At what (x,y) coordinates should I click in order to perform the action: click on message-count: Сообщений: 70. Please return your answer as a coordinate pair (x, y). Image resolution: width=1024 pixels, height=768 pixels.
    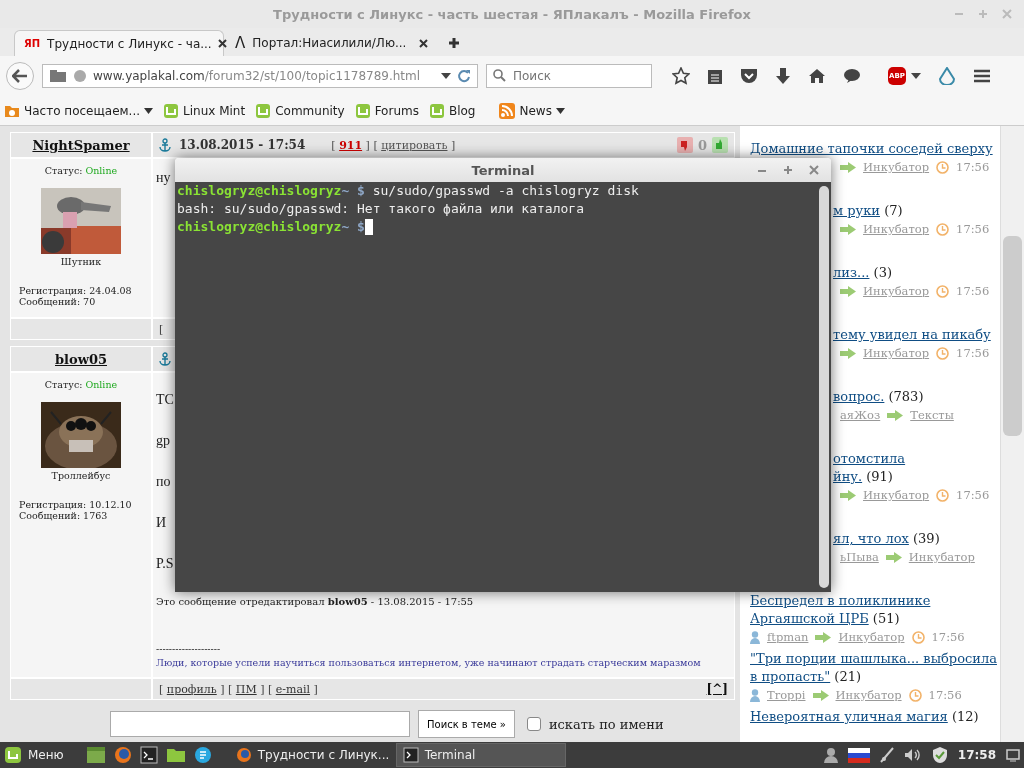
    Looking at the image, I should click on (57, 301).